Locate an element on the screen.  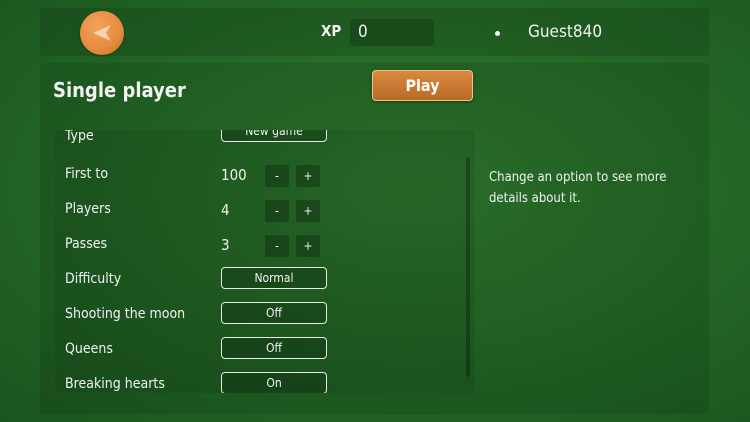
option-label: Shooting the moon is located at coordinates (125, 314).